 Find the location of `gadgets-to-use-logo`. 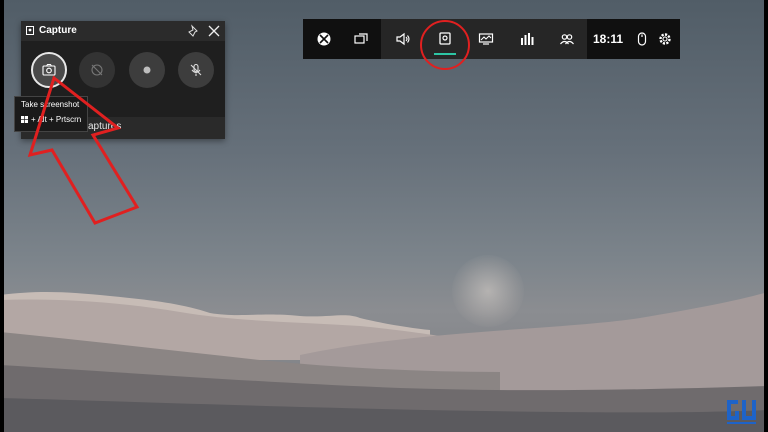

gadgets-to-use-logo is located at coordinates (741, 412).